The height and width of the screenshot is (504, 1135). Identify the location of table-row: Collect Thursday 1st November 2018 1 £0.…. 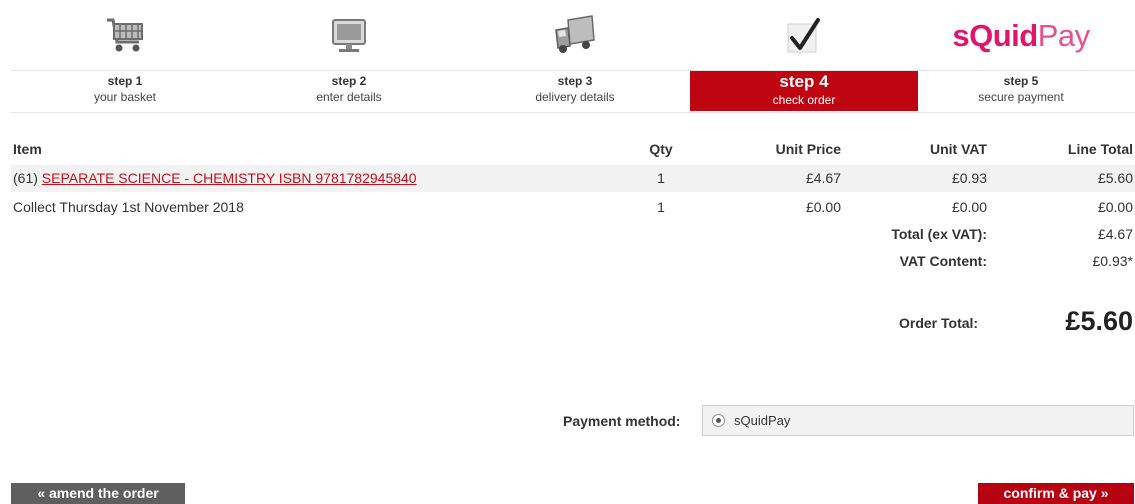
(573, 207).